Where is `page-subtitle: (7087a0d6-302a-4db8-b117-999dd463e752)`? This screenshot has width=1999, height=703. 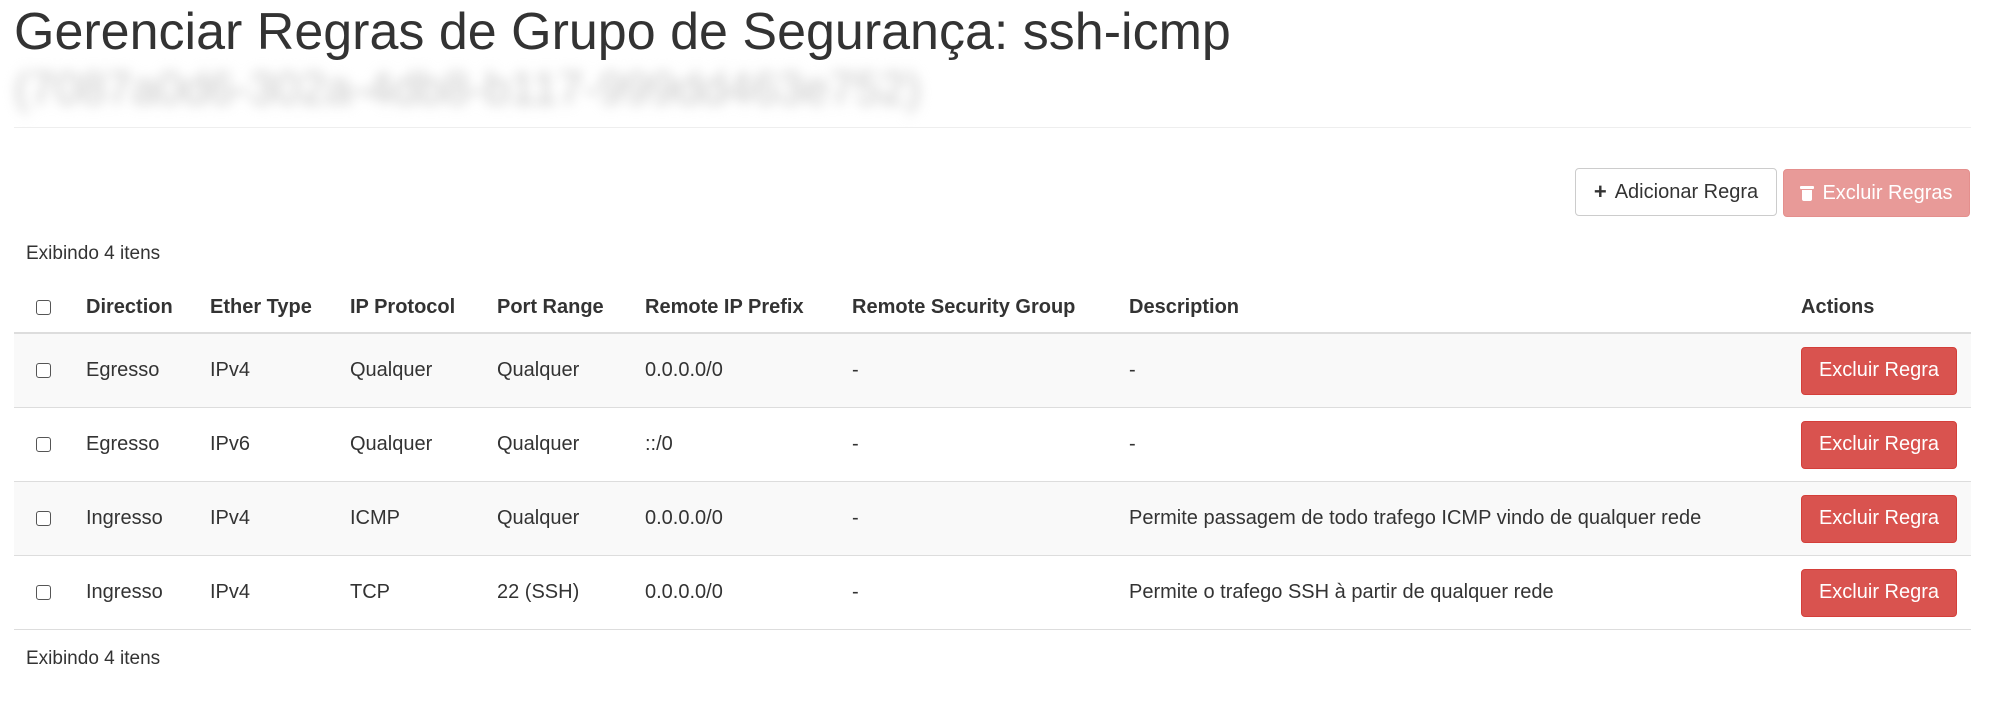
page-subtitle: (7087a0d6-302a-4db8-b117-999dd463e752) is located at coordinates (468, 88).